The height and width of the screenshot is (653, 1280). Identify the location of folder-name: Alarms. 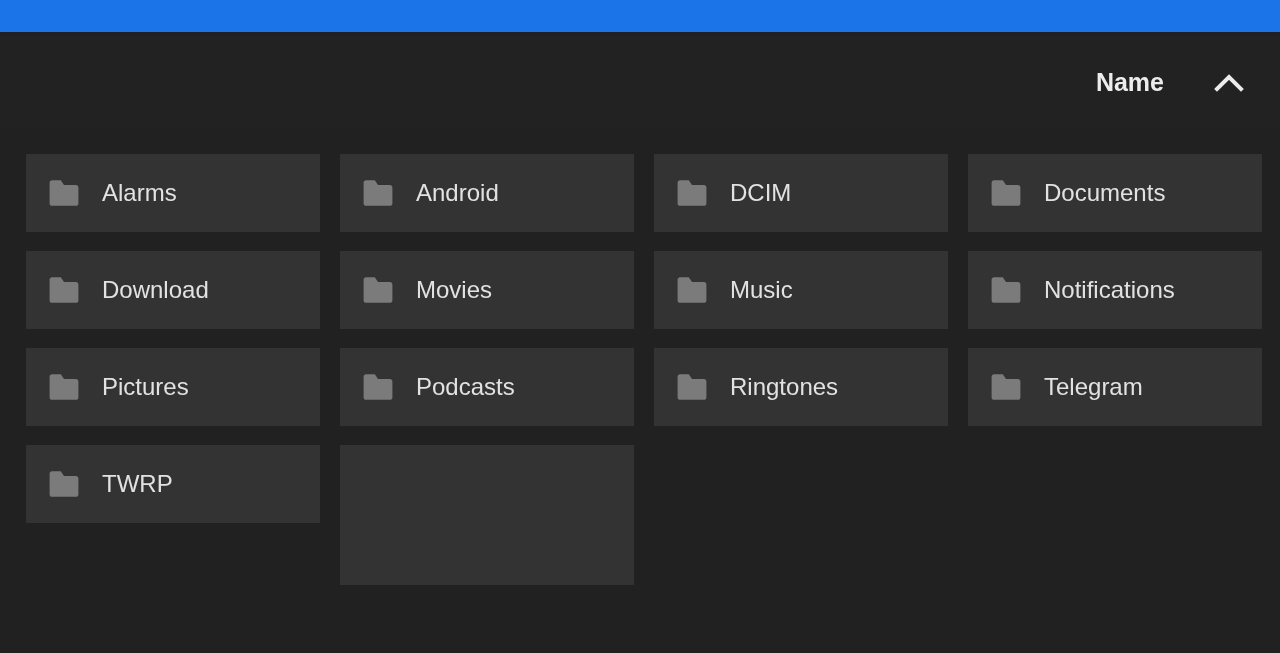
(139, 193).